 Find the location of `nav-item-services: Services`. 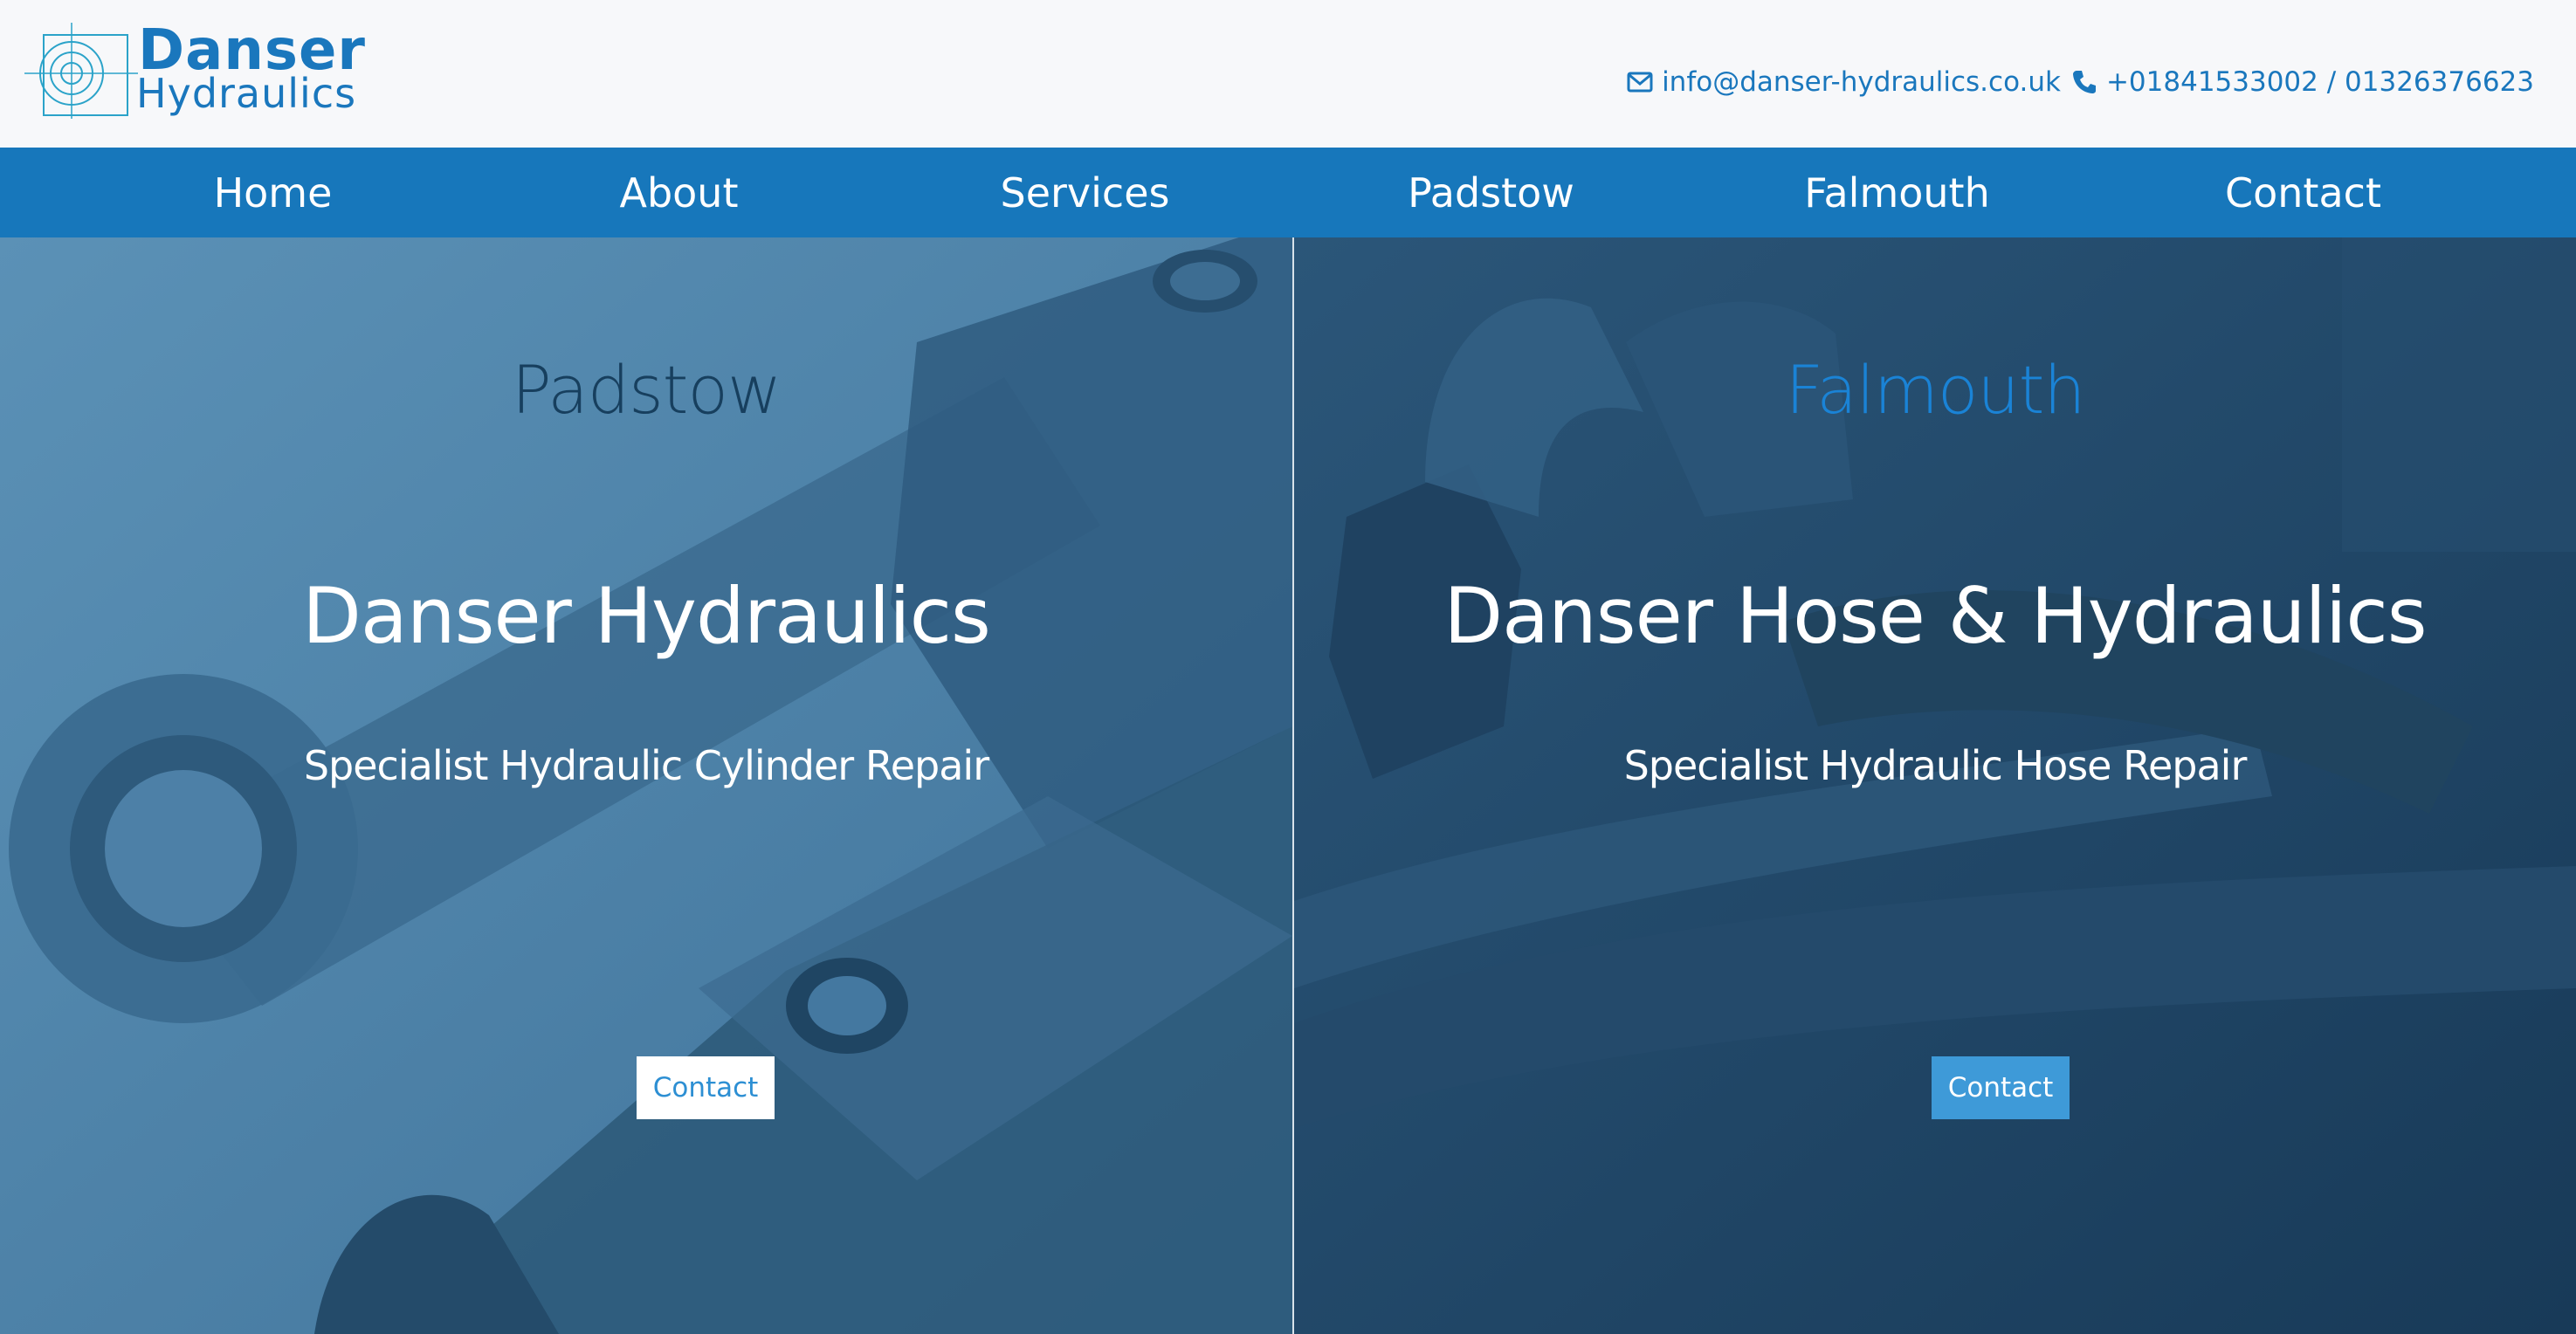

nav-item-services: Services is located at coordinates (1085, 192).